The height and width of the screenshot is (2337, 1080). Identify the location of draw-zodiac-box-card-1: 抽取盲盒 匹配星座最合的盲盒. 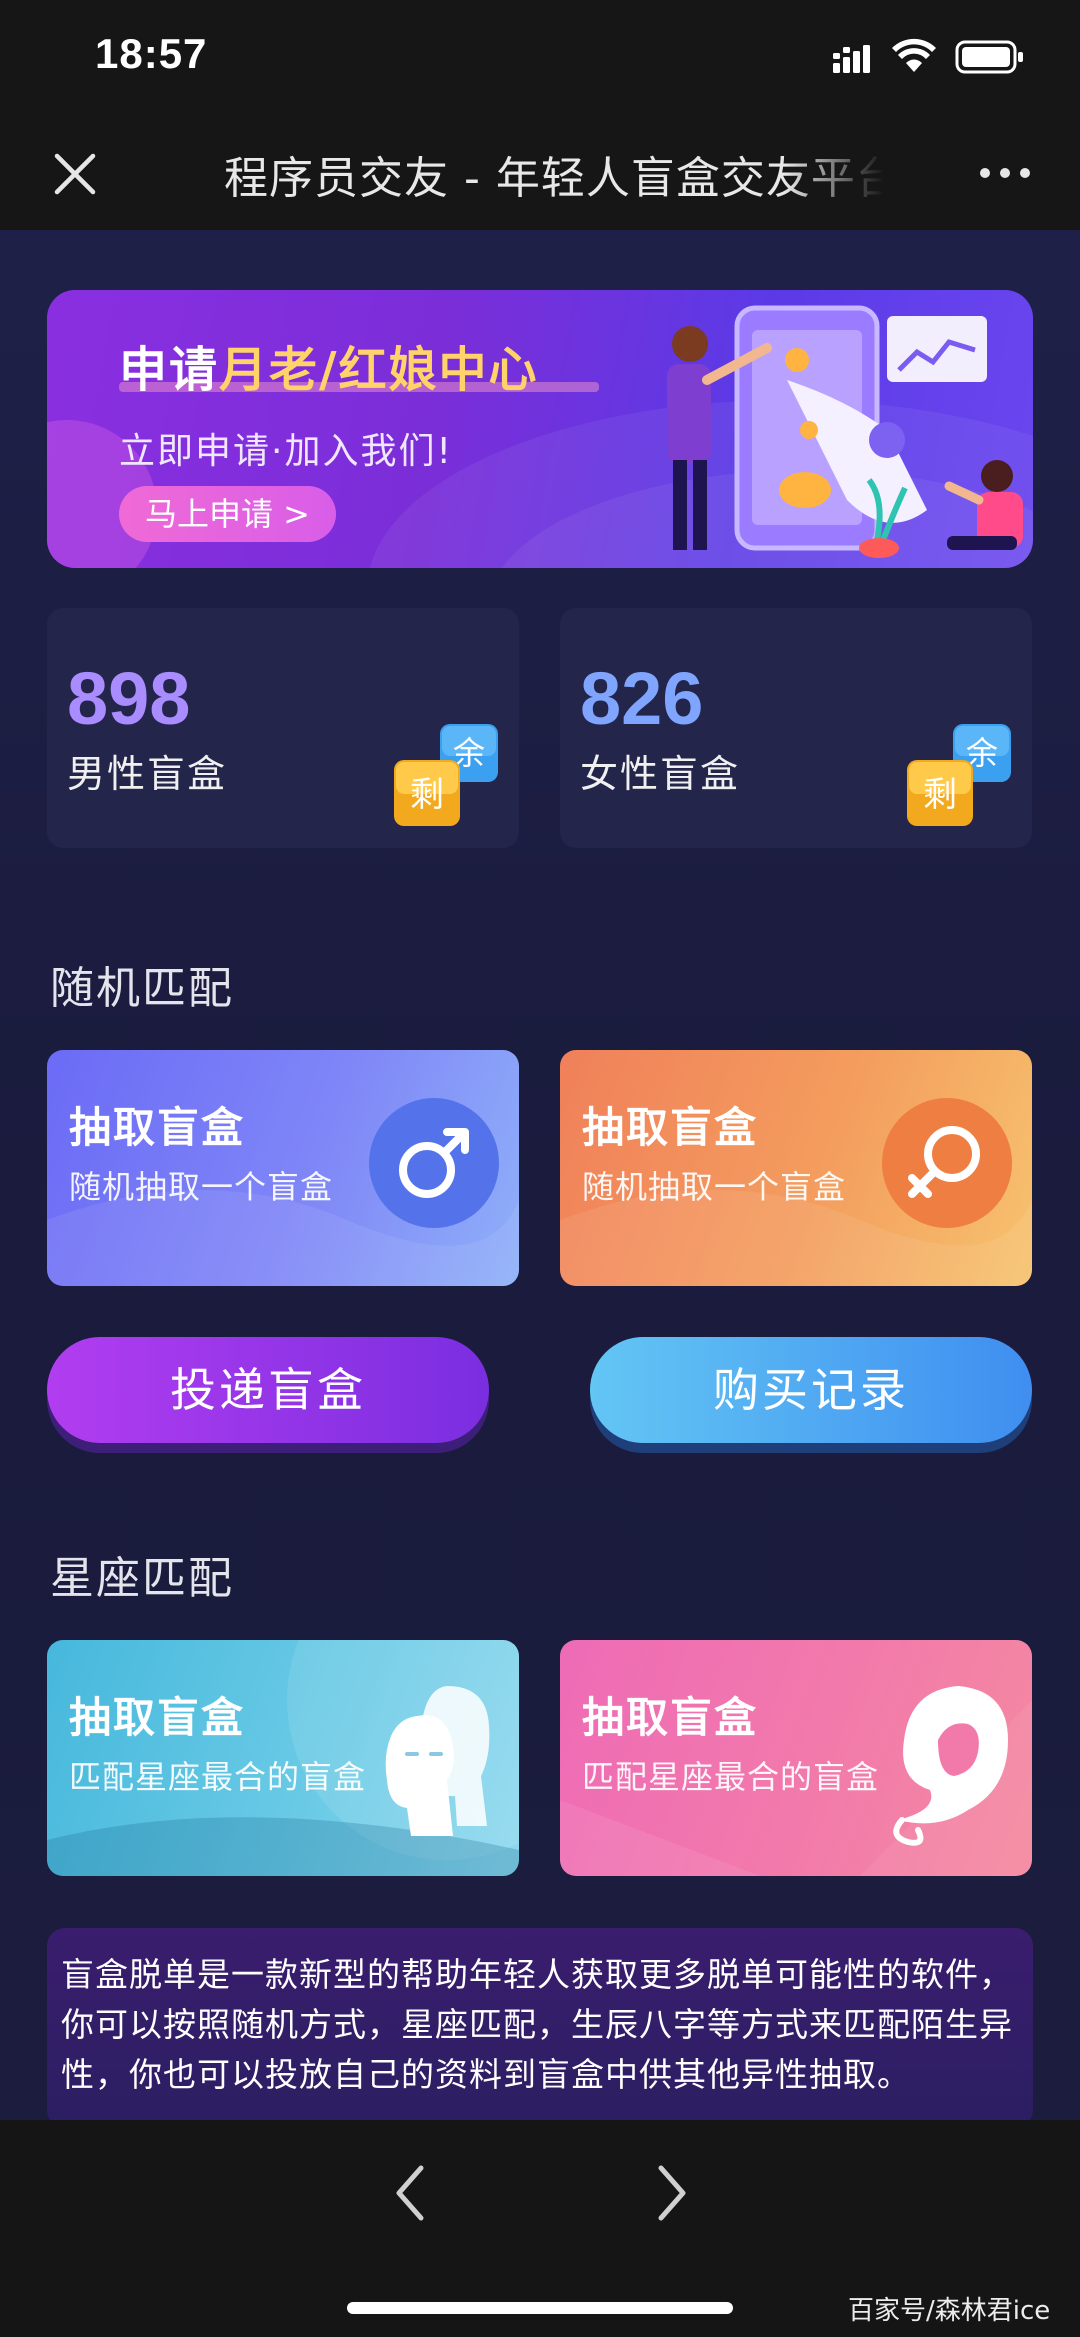
(283, 1758).